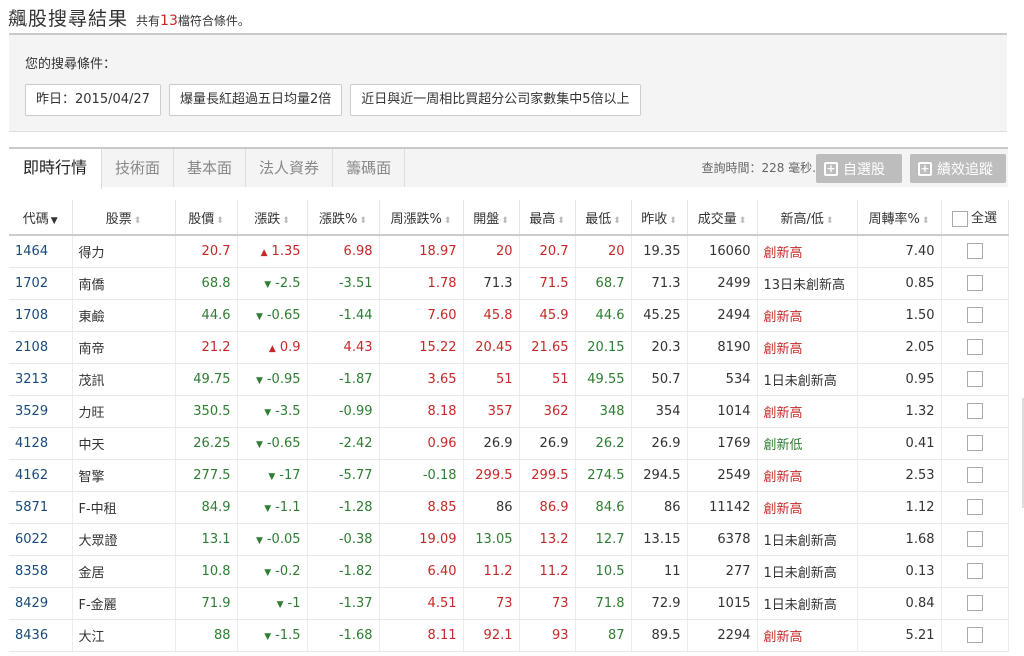 Image resolution: width=1024 pixels, height=656 pixels. I want to click on cell-low: 44.6, so click(603, 315).